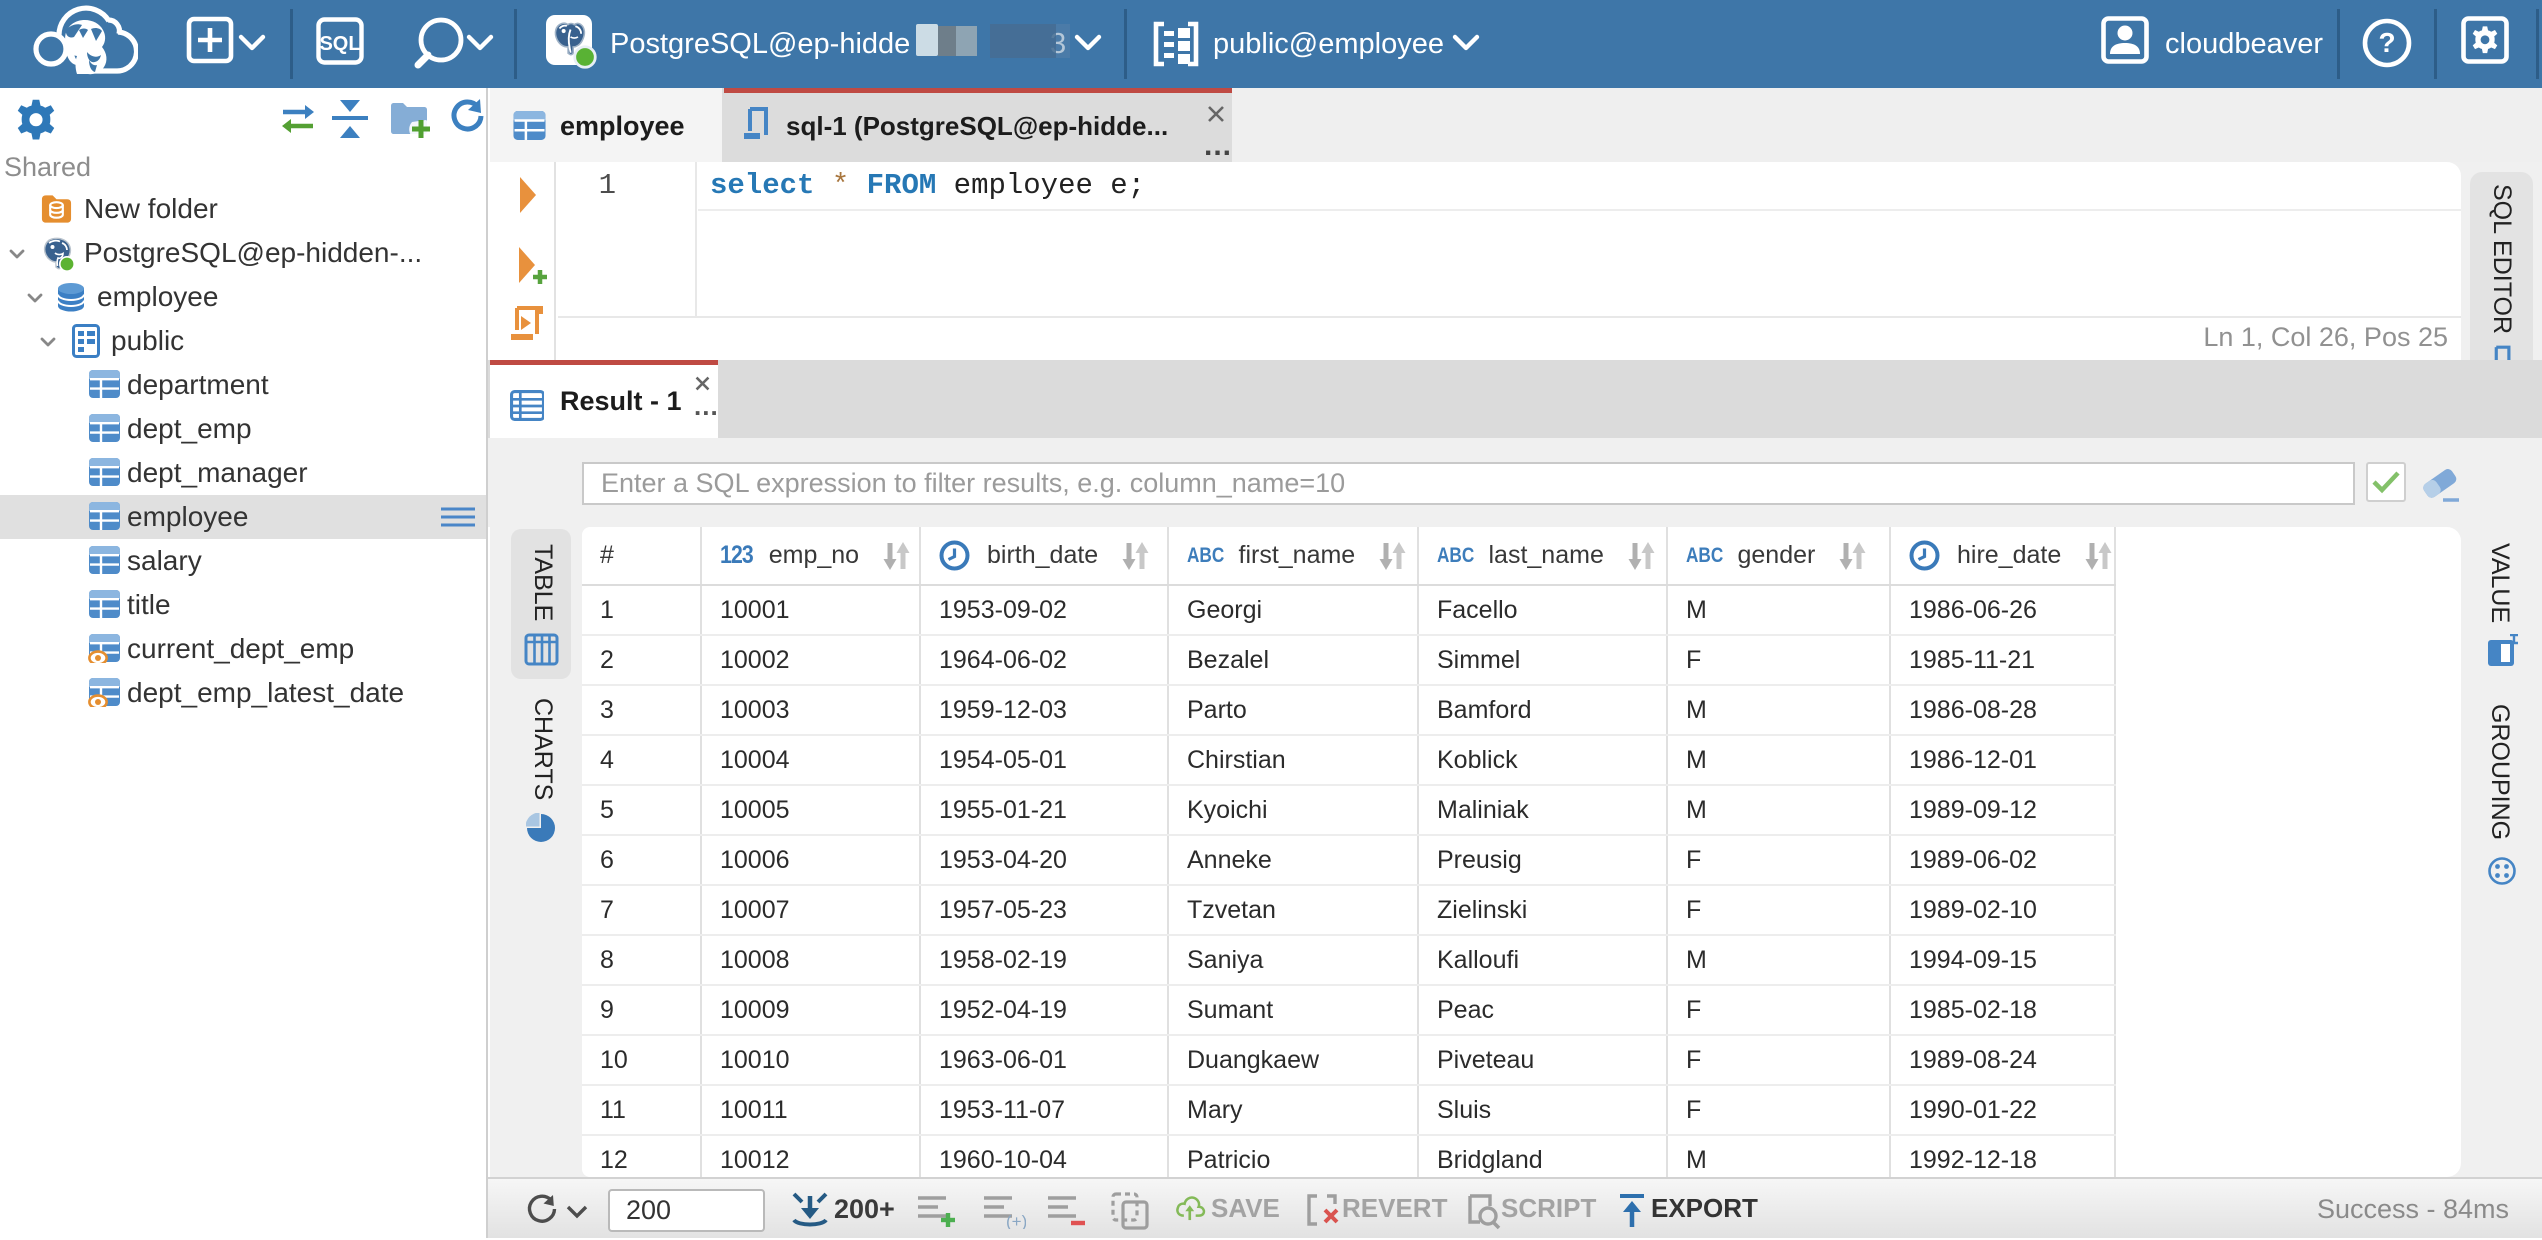 The width and height of the screenshot is (2542, 1240). What do you see at coordinates (339, 44) in the screenshot?
I see `svg-text: SQL` at bounding box center [339, 44].